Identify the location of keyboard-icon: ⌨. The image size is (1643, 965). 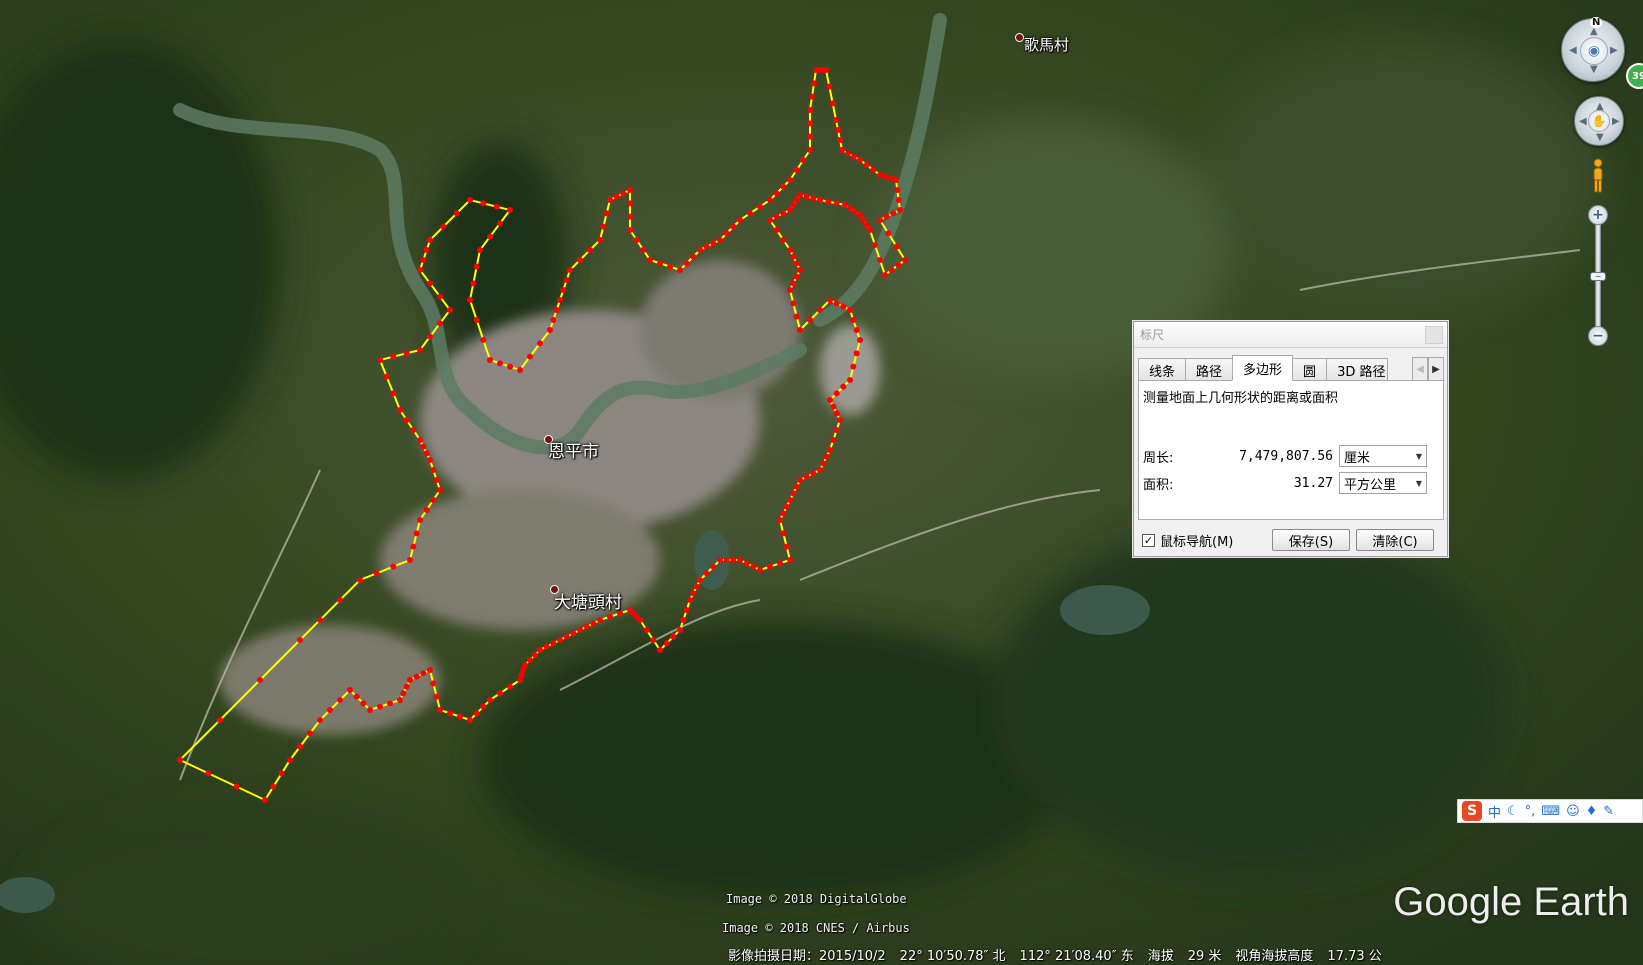
(1550, 811).